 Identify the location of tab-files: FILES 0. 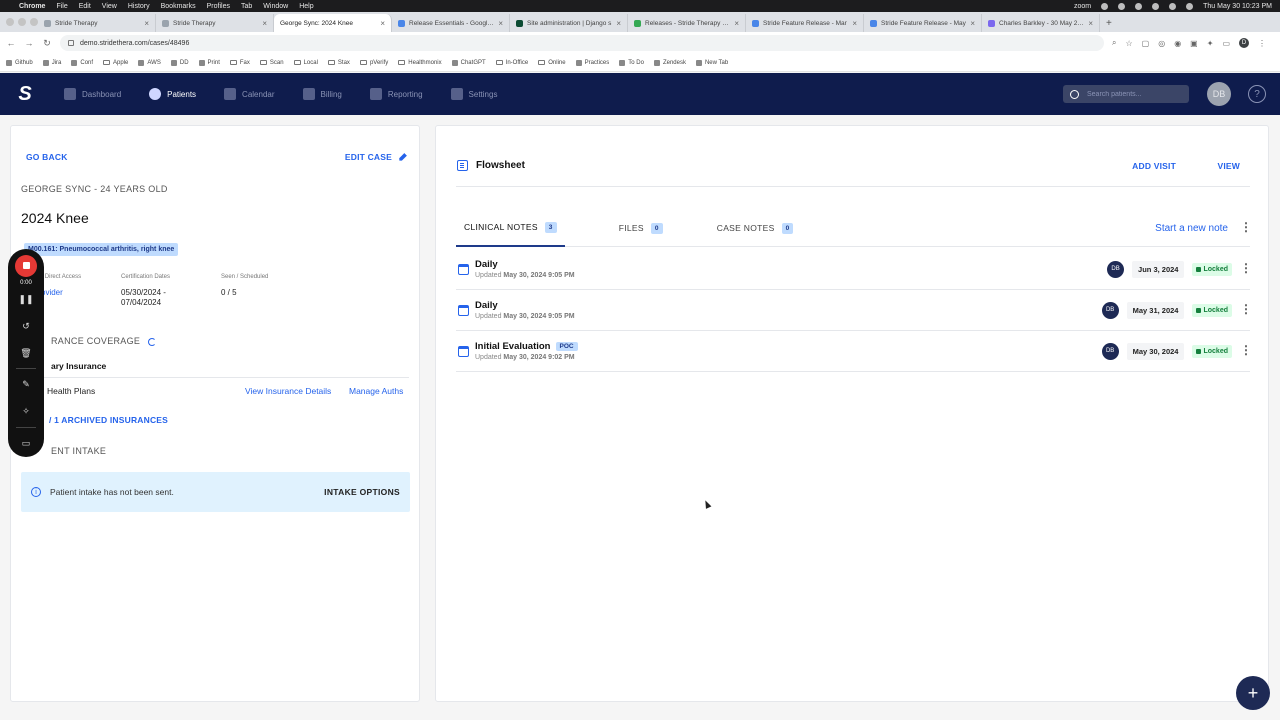
(641, 228).